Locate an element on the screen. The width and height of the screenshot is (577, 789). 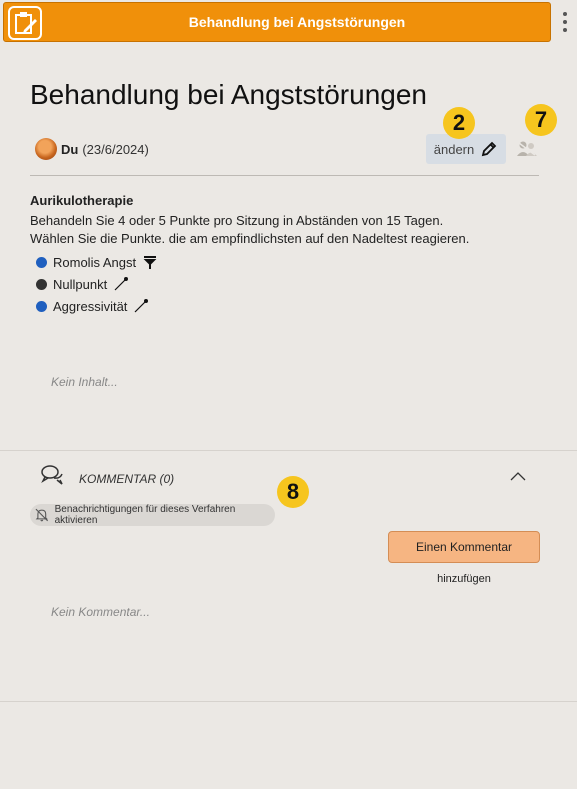
list-item: Romolis Angst is located at coordinates (97, 262).